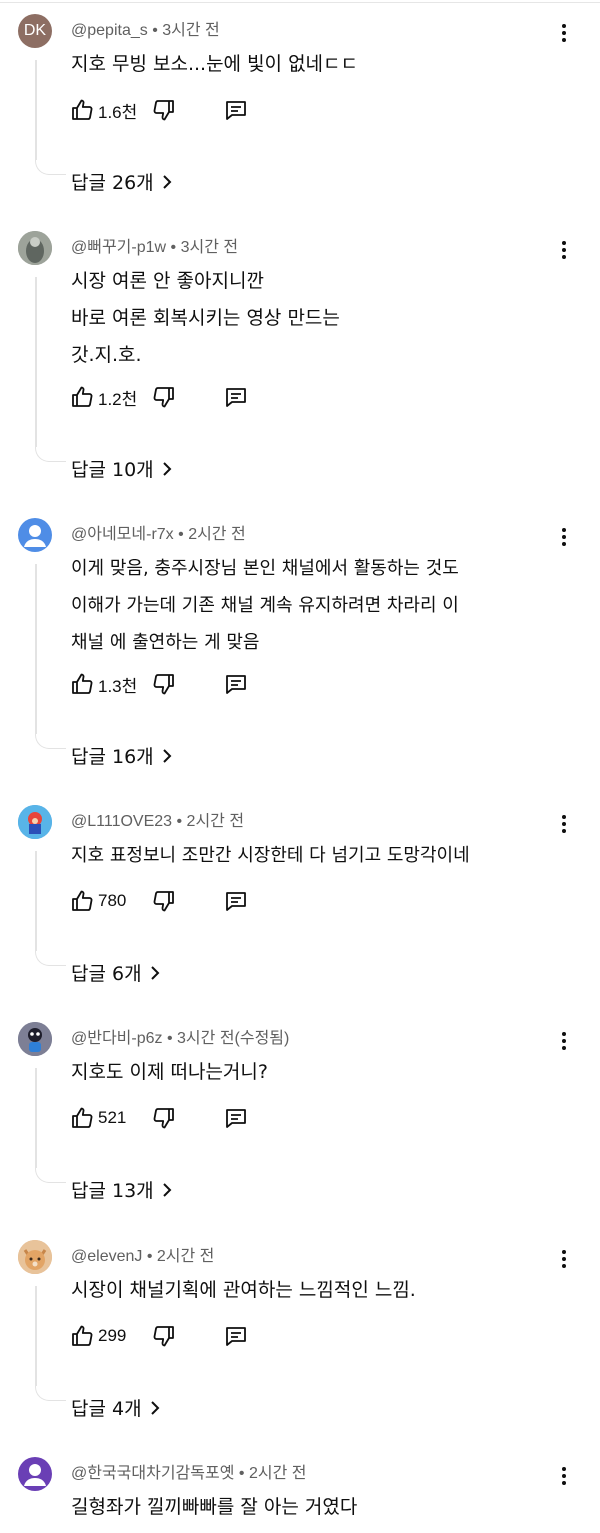 The width and height of the screenshot is (600, 1533). Describe the element at coordinates (122, 534) in the screenshot. I see `comment-author: @아네모네-r7x` at that location.